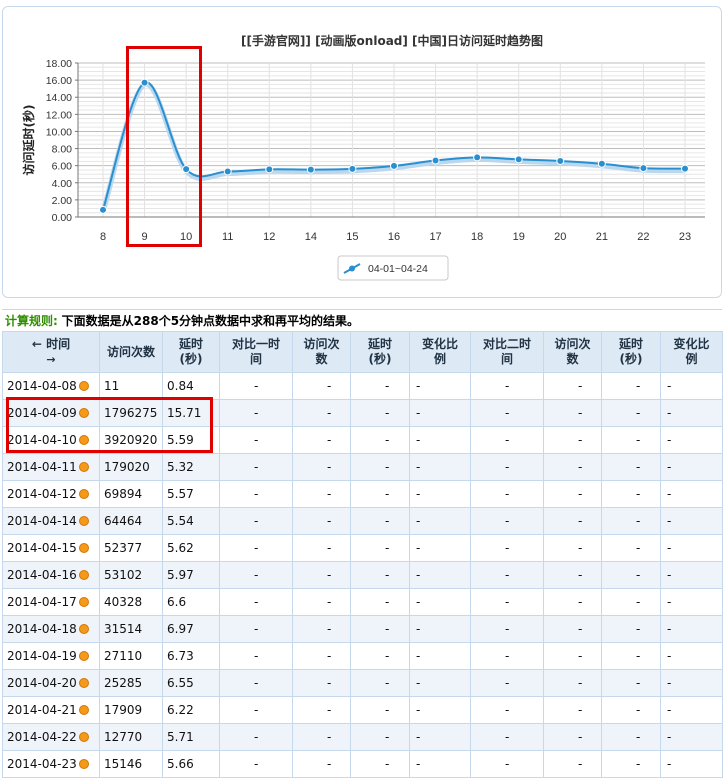 The height and width of the screenshot is (778, 728). Describe the element at coordinates (362, 764) in the screenshot. I see `table-row: 2014-04-23 15146 5.66- - - - - - - -` at that location.